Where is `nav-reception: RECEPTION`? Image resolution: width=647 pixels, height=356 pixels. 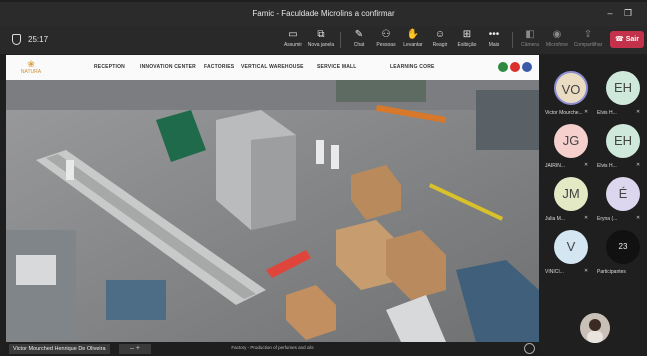 nav-reception: RECEPTION is located at coordinates (109, 67).